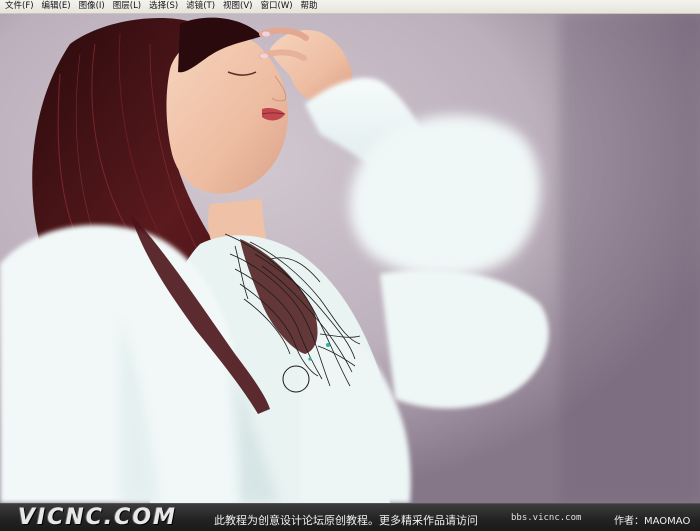 This screenshot has height=531, width=700. Describe the element at coordinates (195, 6) in the screenshot. I see `menu-filter-label: 滤镜` at that location.